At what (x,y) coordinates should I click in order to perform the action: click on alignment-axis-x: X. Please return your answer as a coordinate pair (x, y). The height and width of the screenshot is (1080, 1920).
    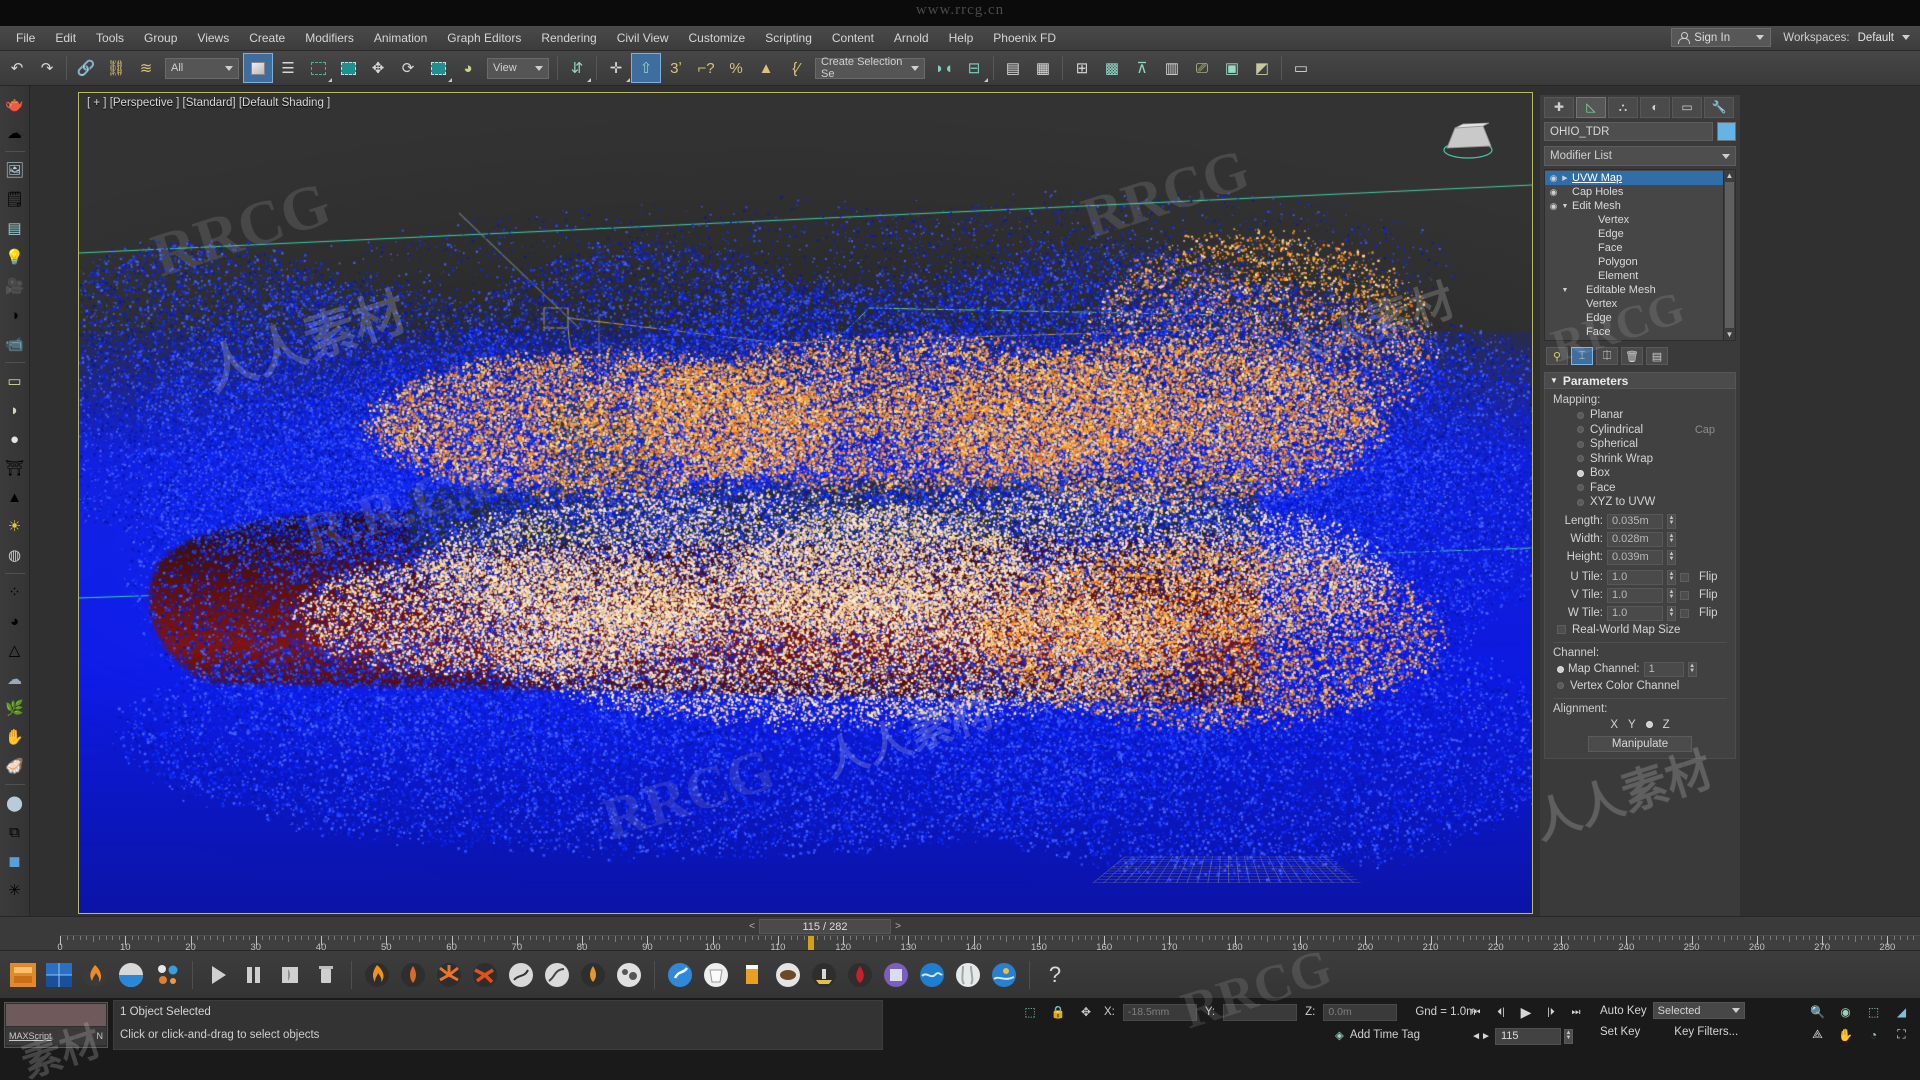
    Looking at the image, I should click on (1614, 725).